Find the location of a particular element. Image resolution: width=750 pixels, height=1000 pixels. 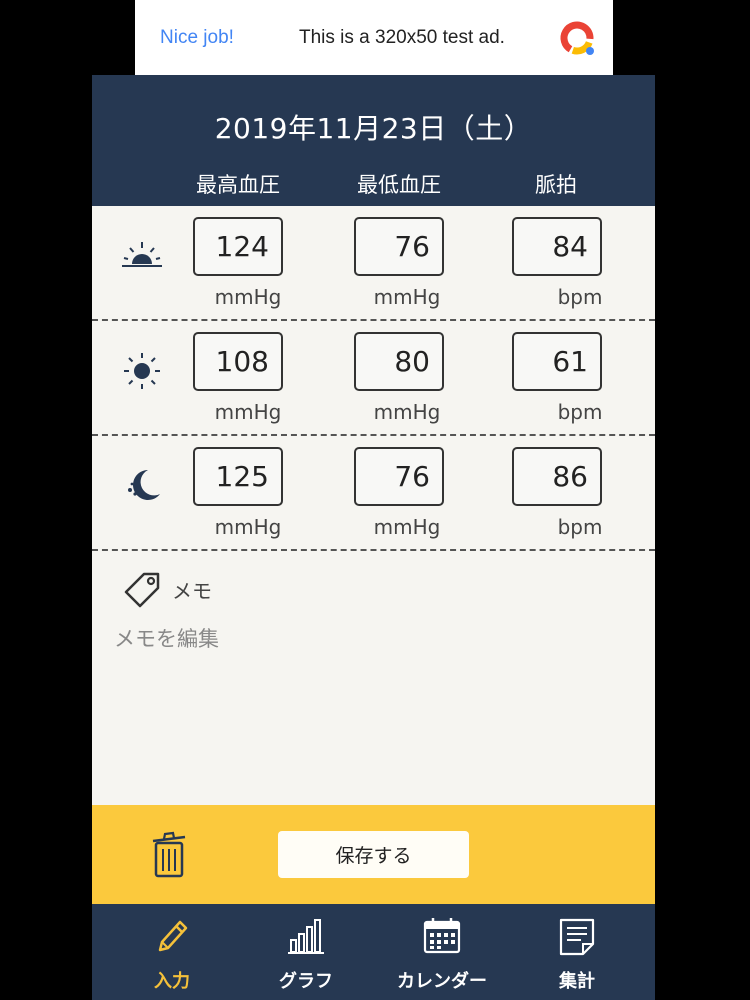

tab-calendar: カレンダー is located at coordinates (442, 952).